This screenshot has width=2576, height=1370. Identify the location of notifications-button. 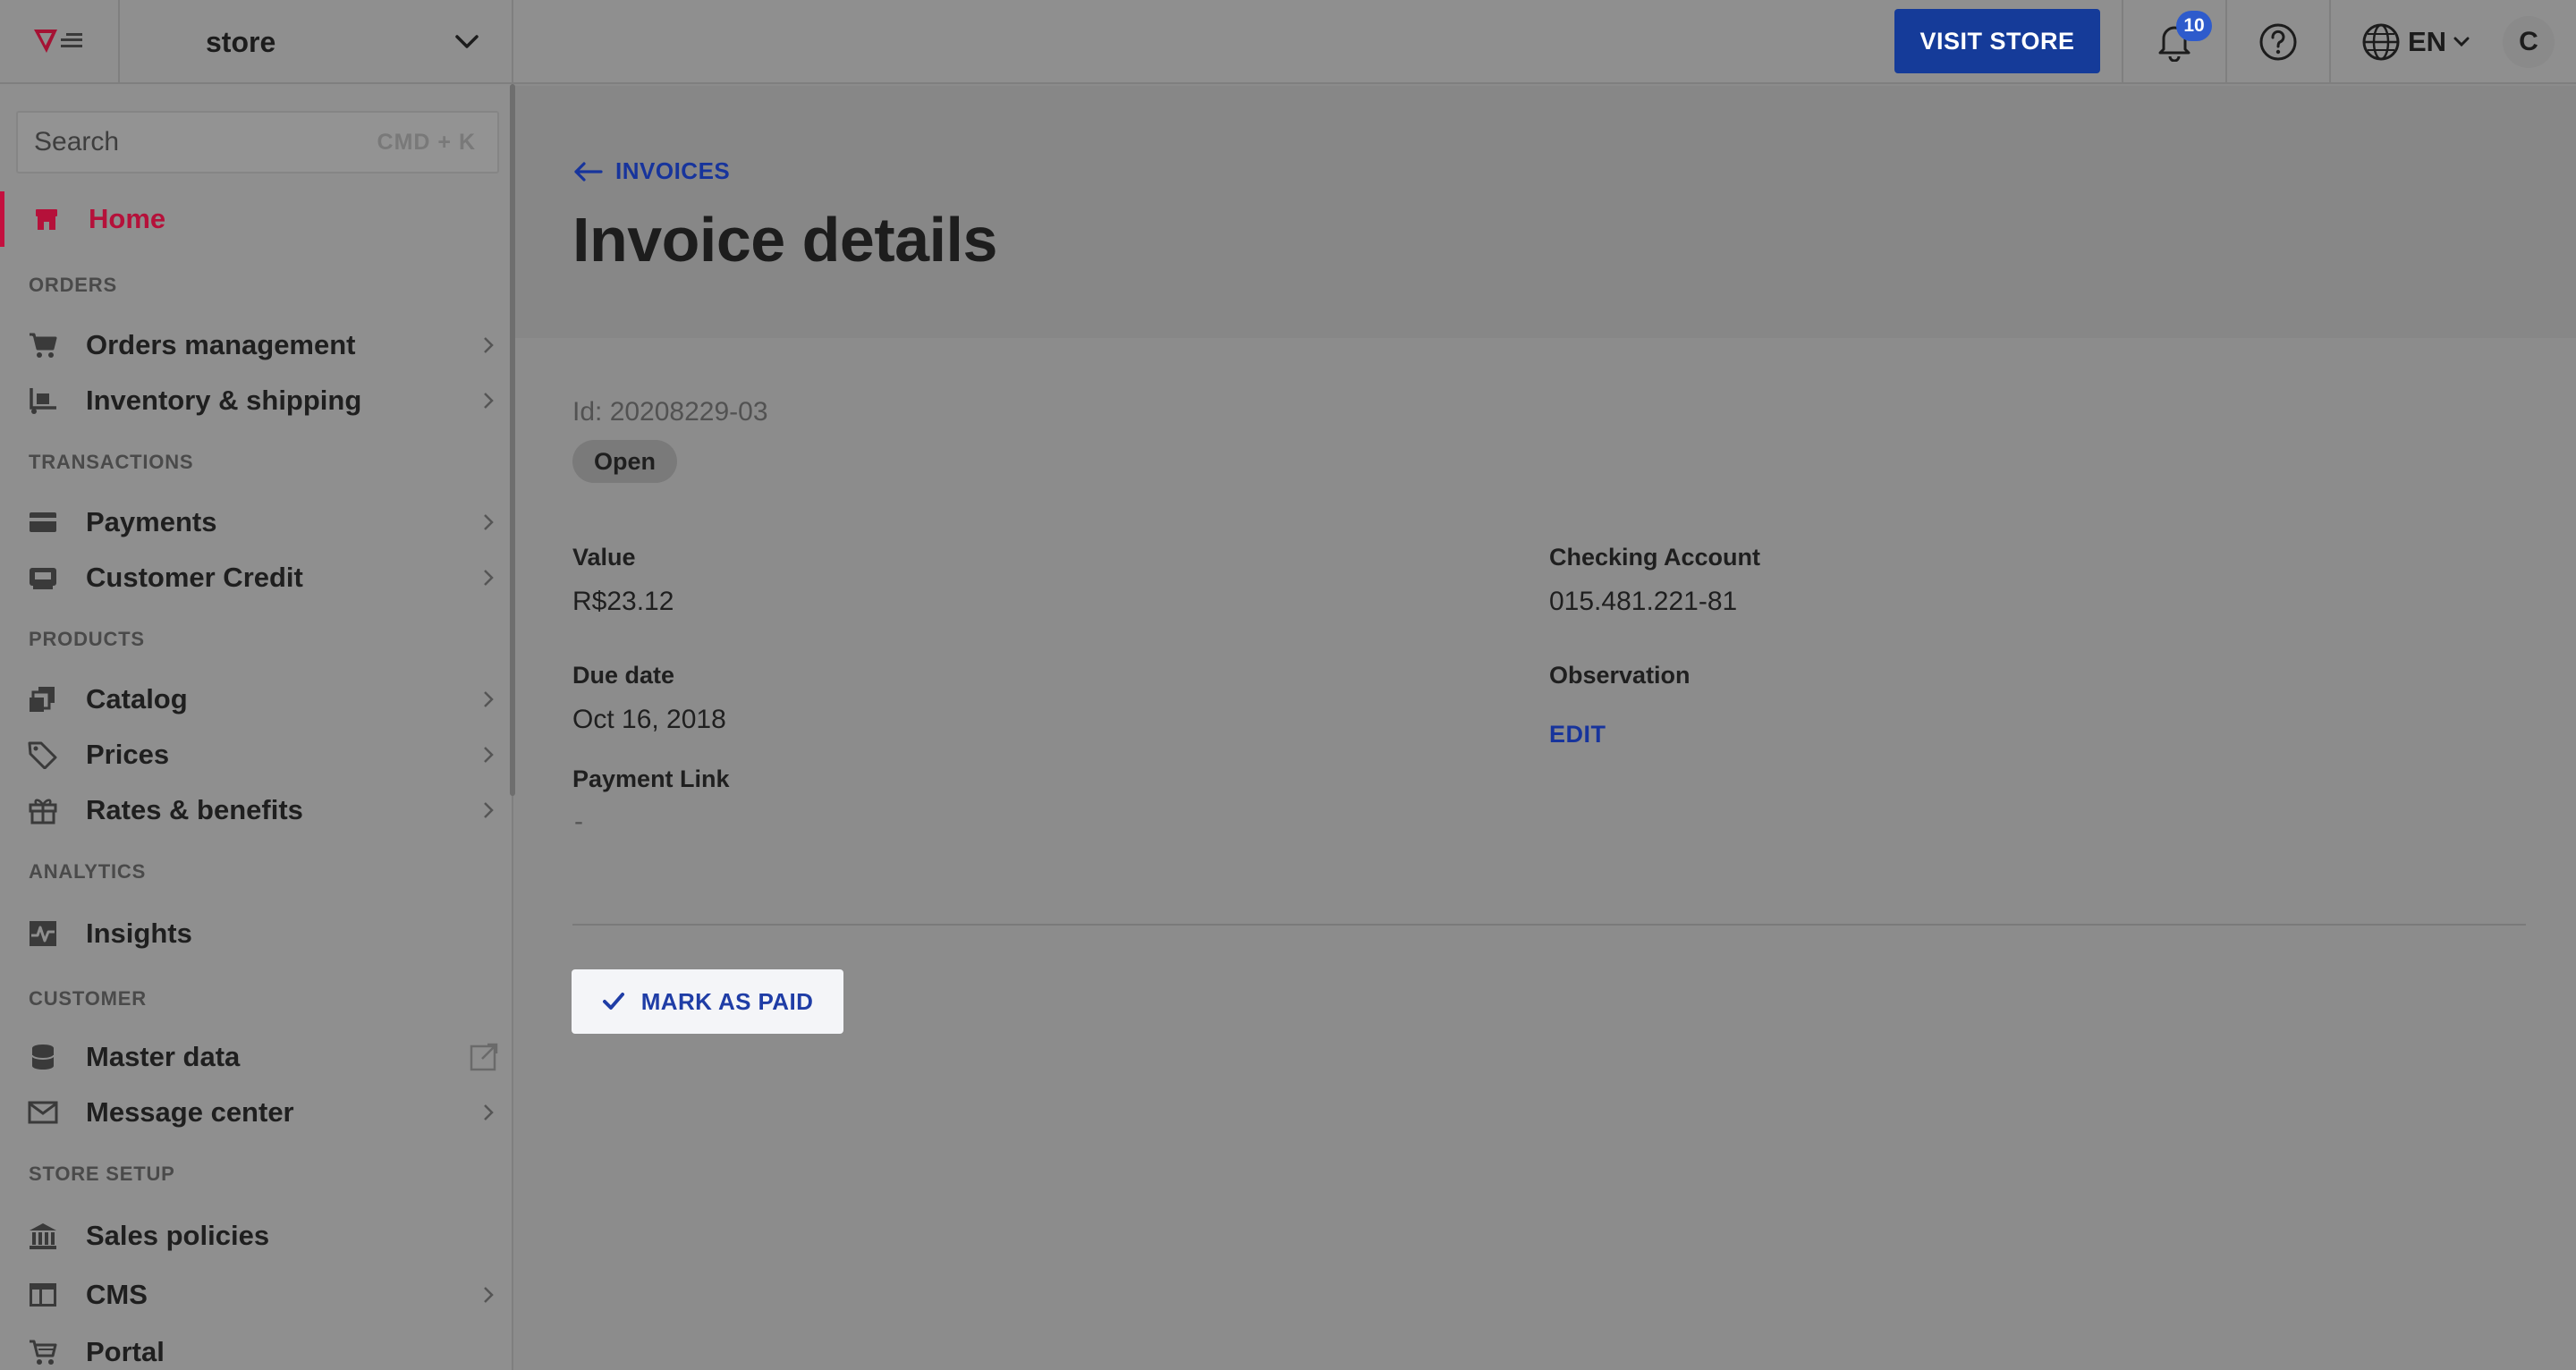
(2174, 42).